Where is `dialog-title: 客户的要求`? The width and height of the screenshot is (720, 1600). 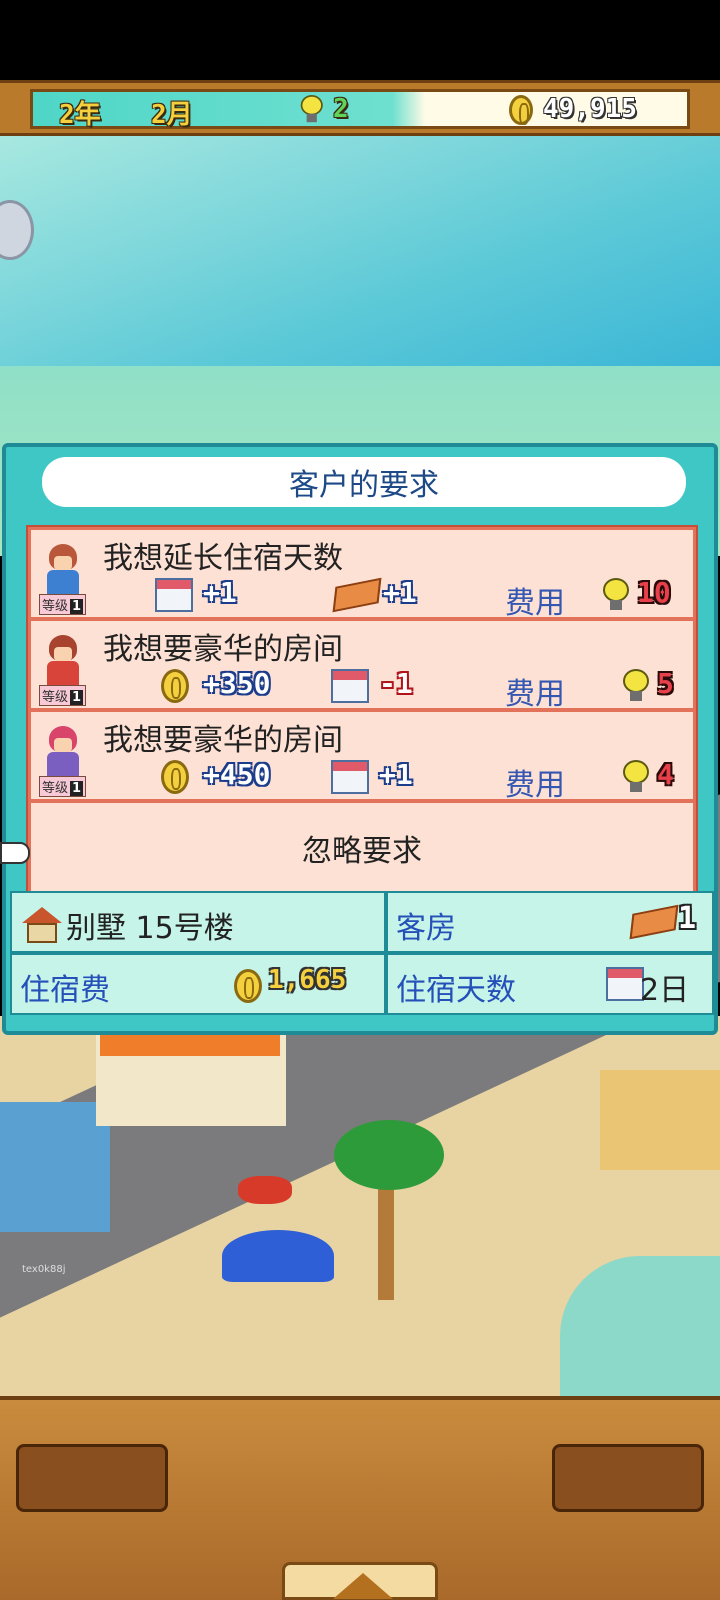 dialog-title: 客户的要求 is located at coordinates (364, 482).